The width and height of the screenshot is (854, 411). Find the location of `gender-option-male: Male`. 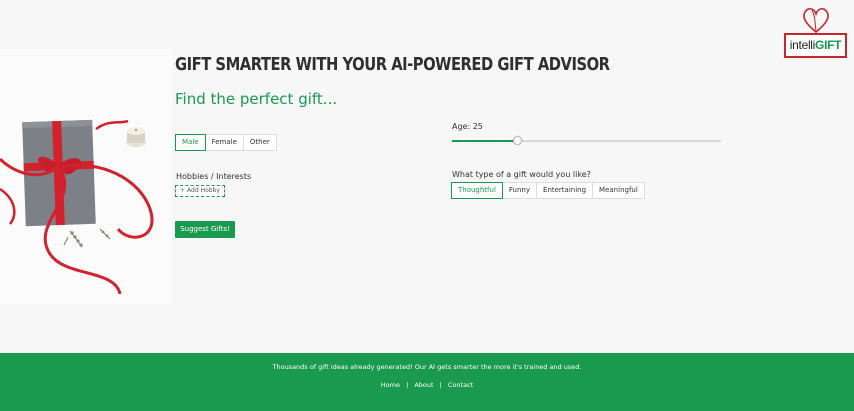

gender-option-male: Male is located at coordinates (190, 142).